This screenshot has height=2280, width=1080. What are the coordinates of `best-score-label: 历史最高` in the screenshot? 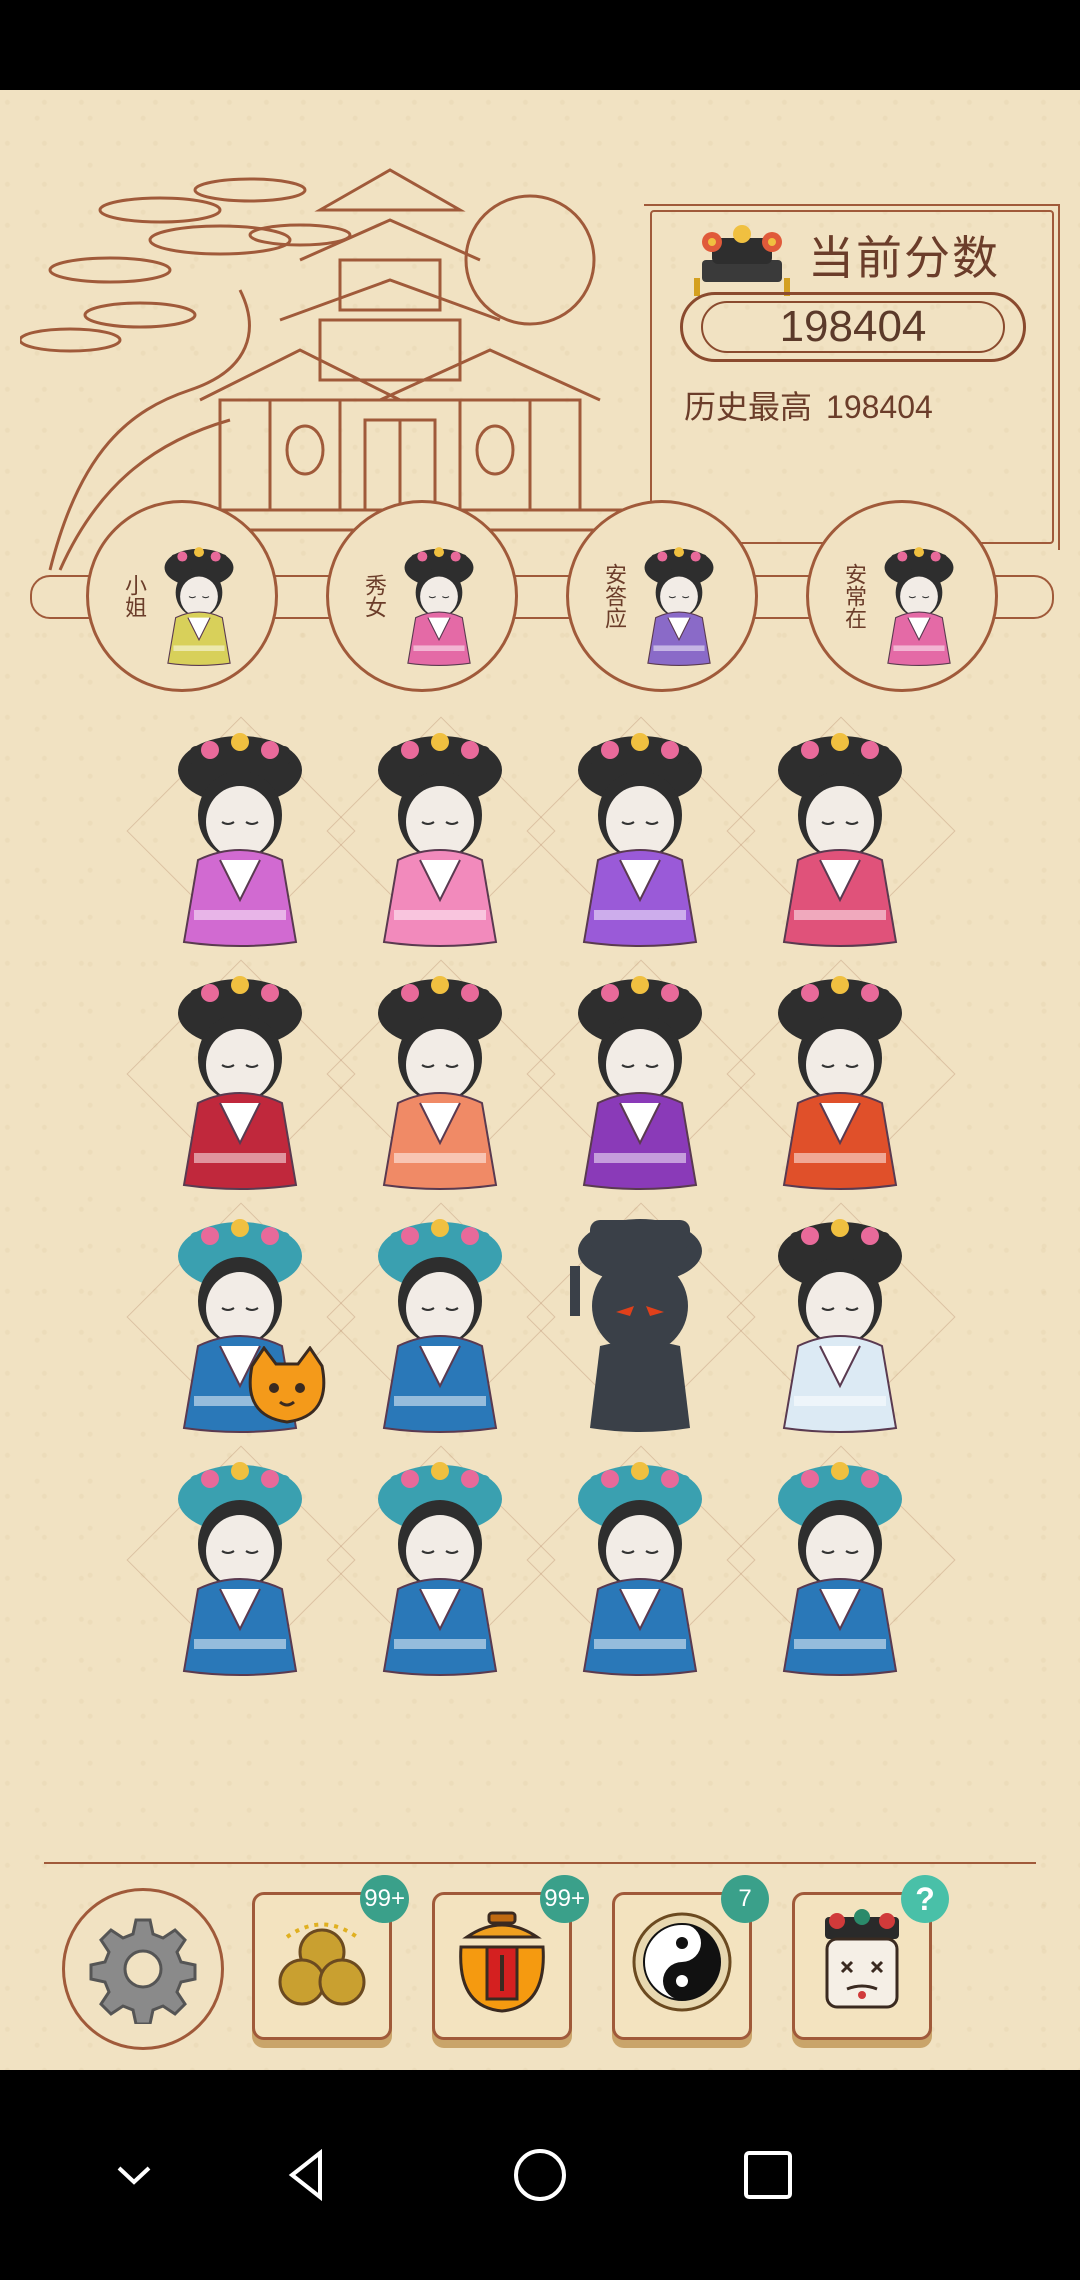 It's located at (748, 407).